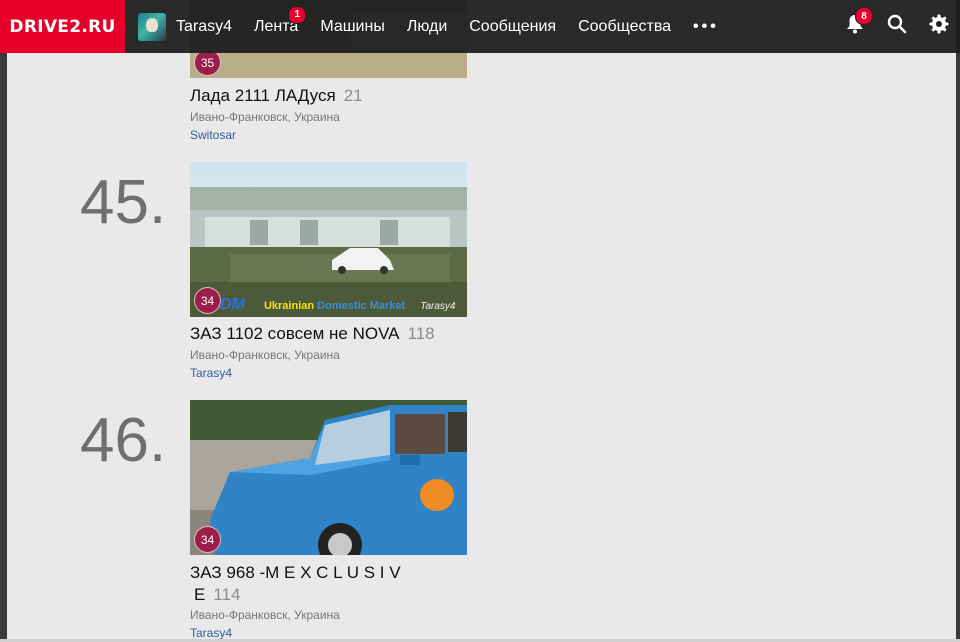 The image size is (960, 642). I want to click on window-frame-right, so click(958, 321).